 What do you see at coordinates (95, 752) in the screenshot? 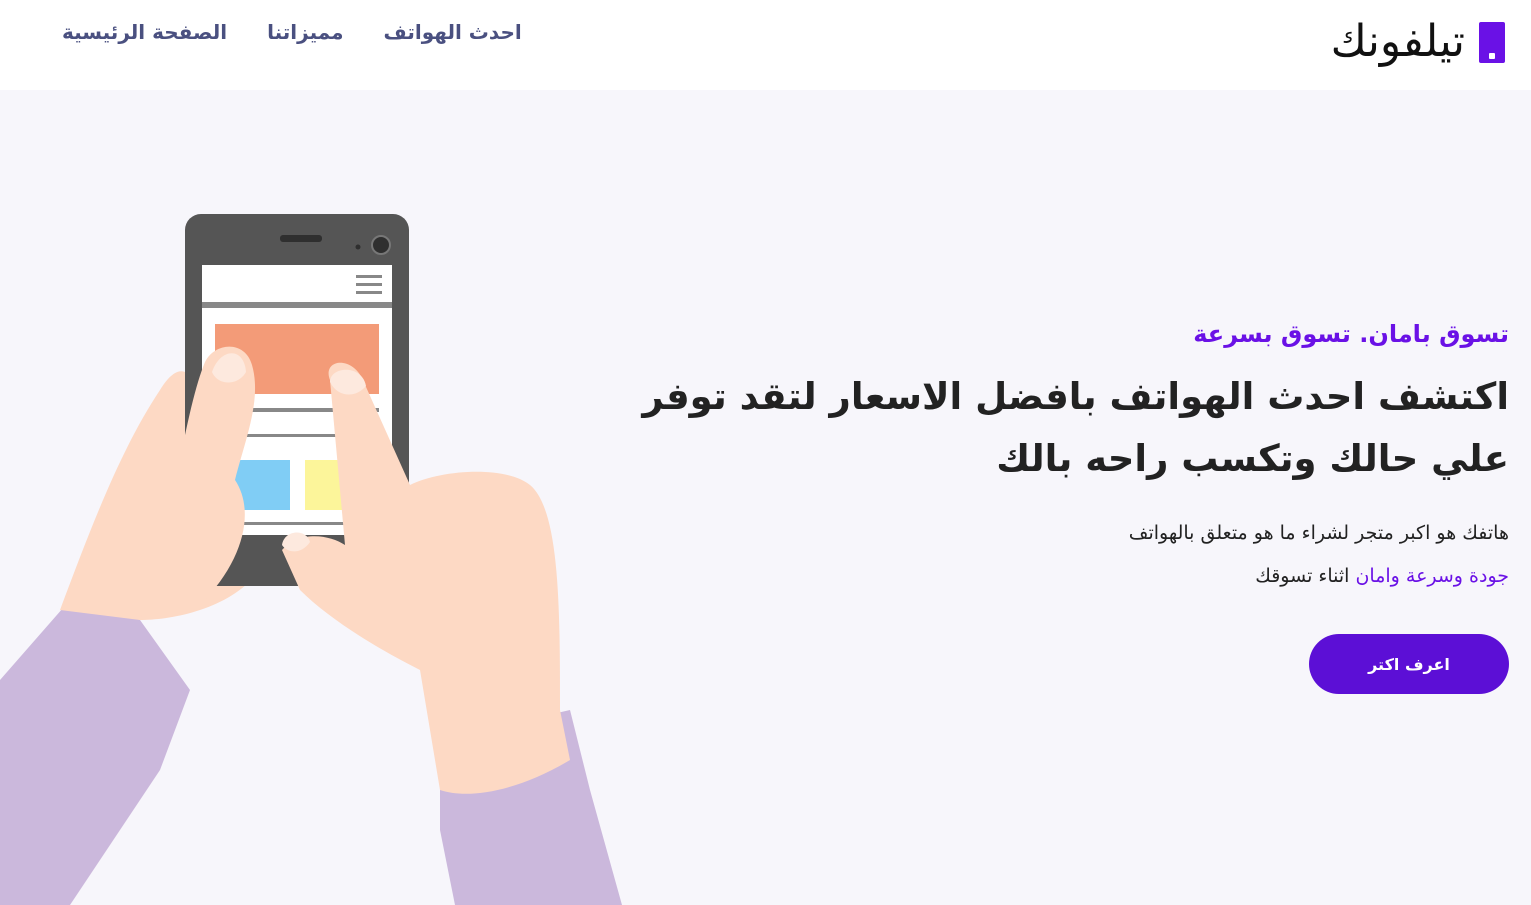
I see `left-sleeve` at bounding box center [95, 752].